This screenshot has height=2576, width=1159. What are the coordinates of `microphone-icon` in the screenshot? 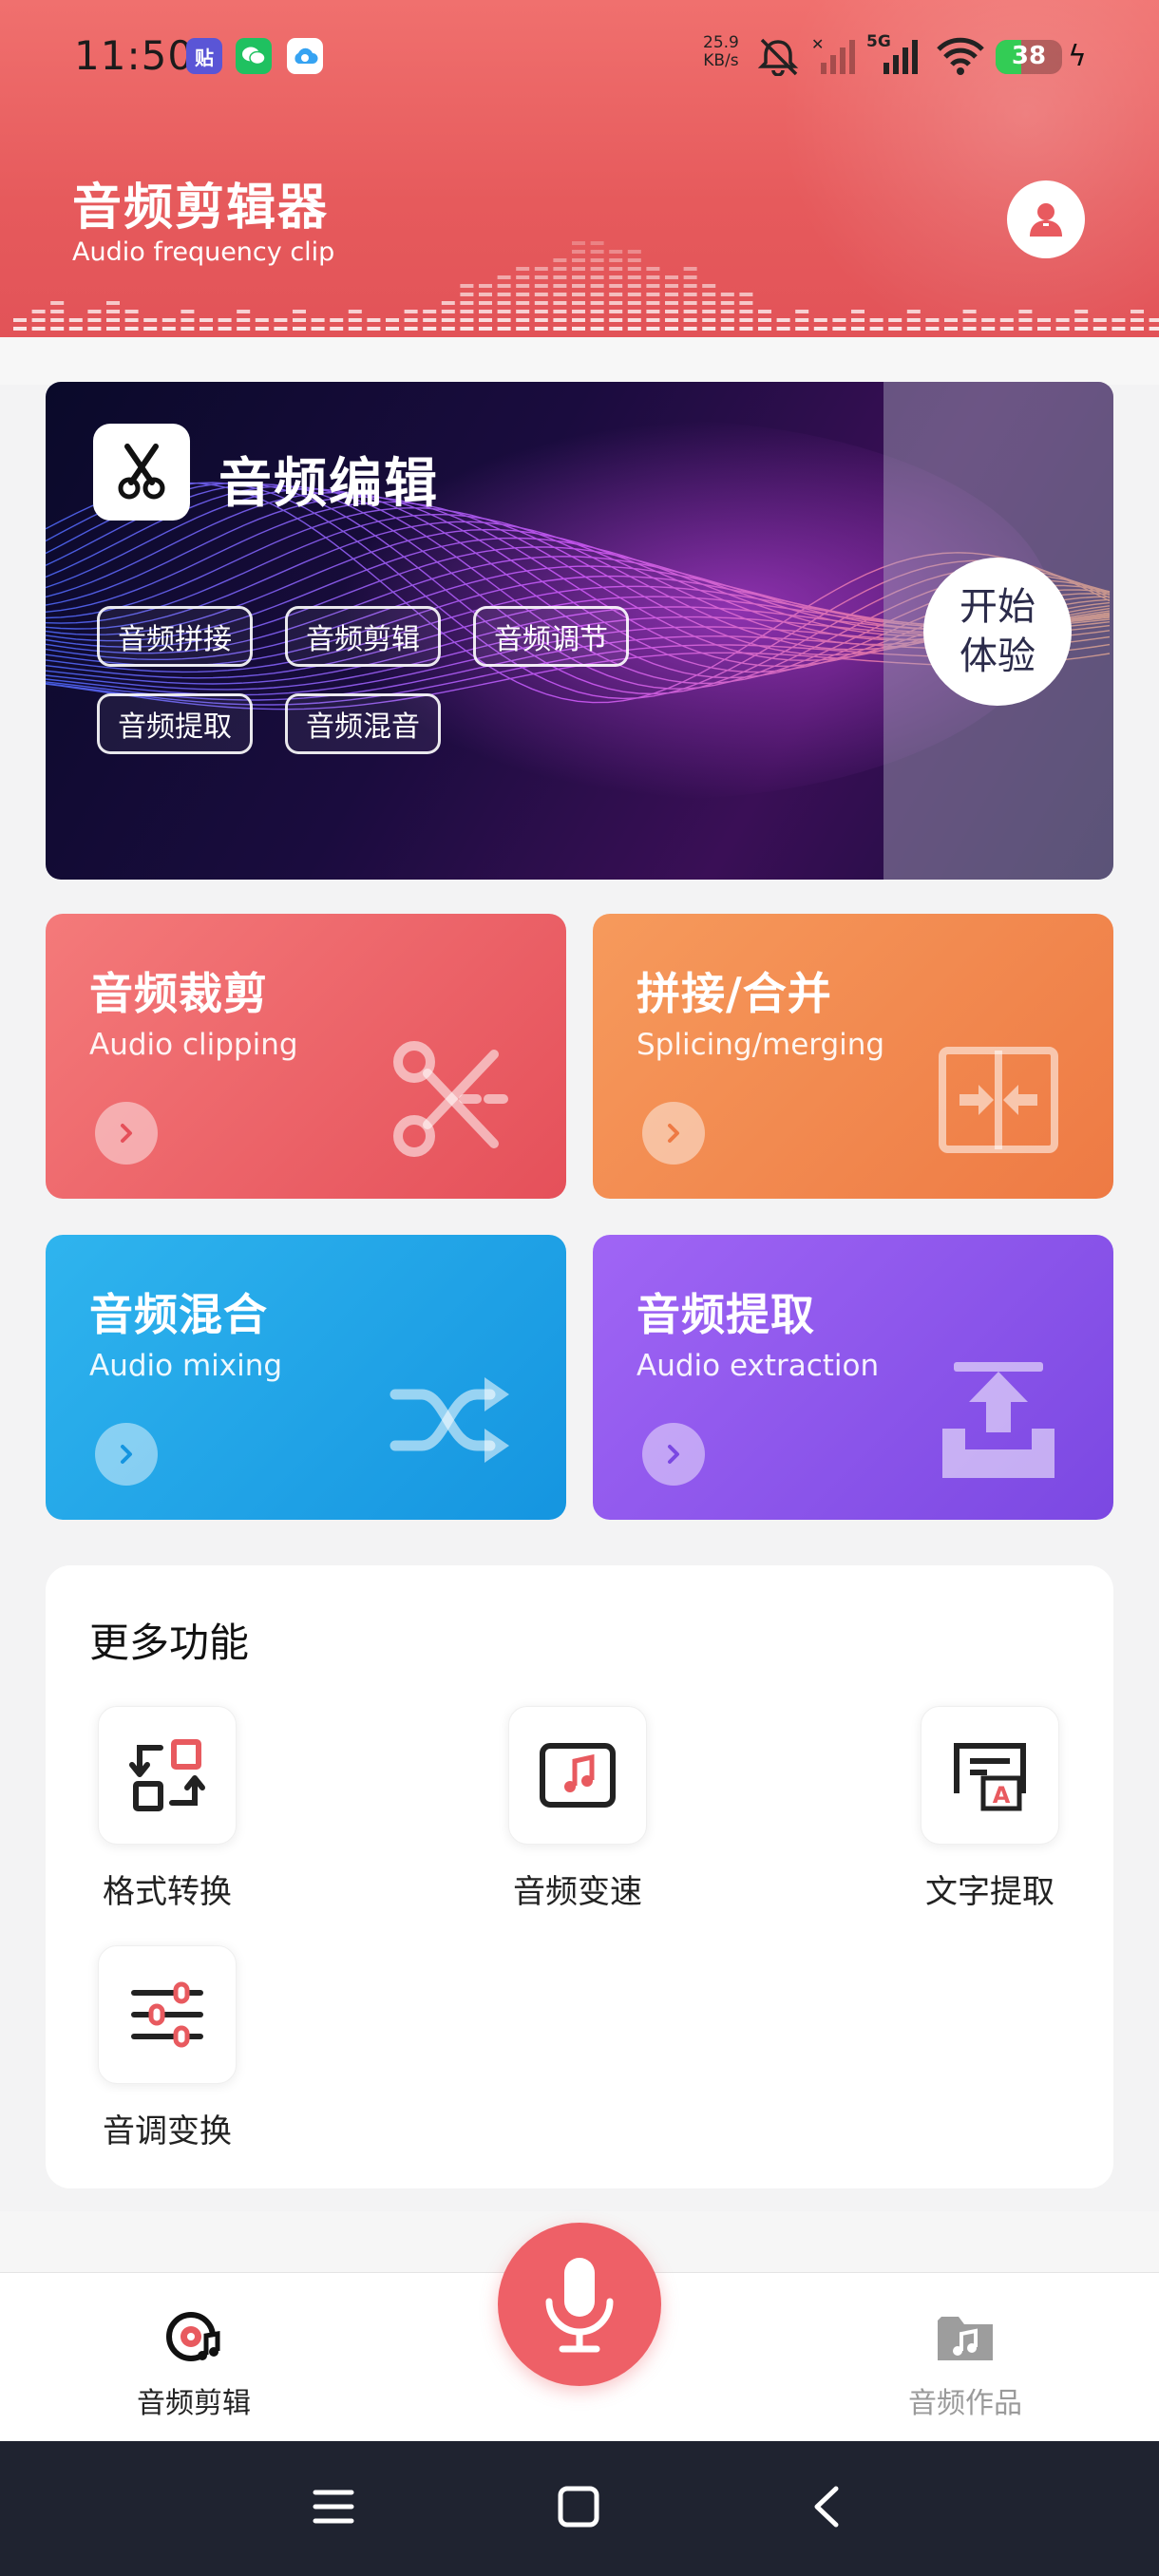 It's located at (579, 2305).